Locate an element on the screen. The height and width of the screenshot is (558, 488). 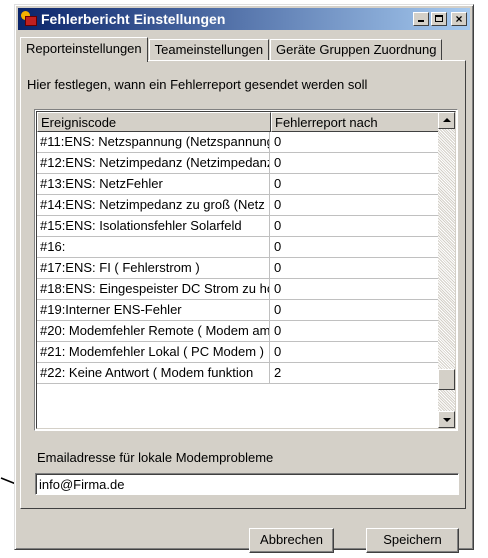
table-row: #20: Modemfehler Remote ( Modem am 0 is located at coordinates (238, 331).